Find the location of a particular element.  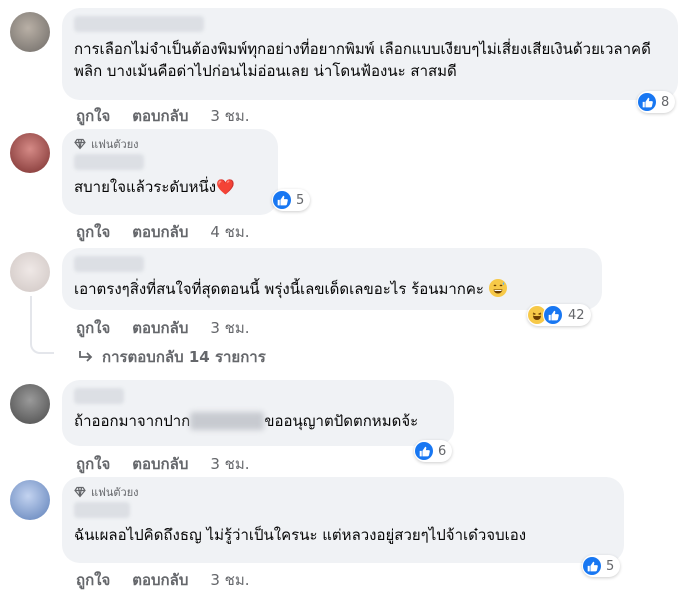

reaction-summary: 6 is located at coordinates (433, 451).